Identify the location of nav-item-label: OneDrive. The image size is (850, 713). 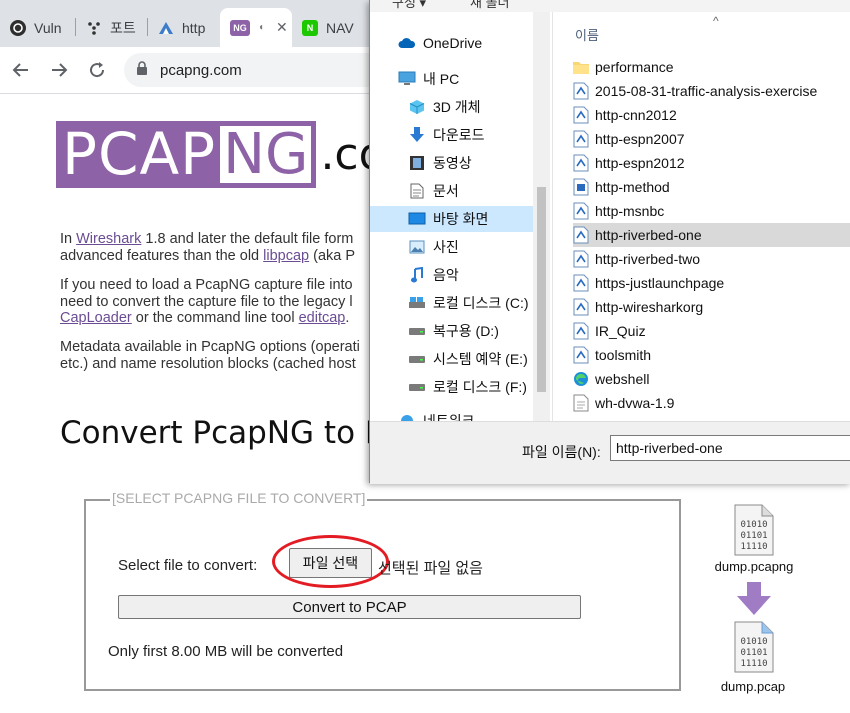
(453, 43).